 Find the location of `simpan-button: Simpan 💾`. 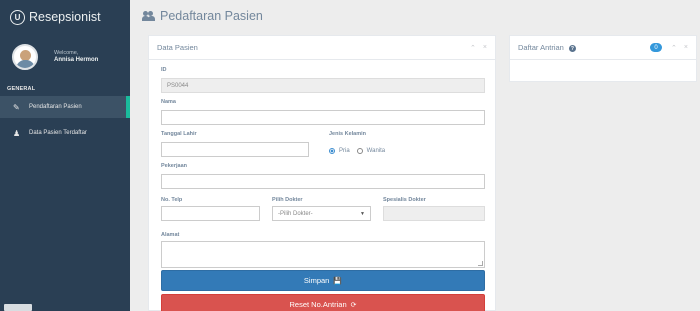

simpan-button: Simpan 💾 is located at coordinates (323, 280).